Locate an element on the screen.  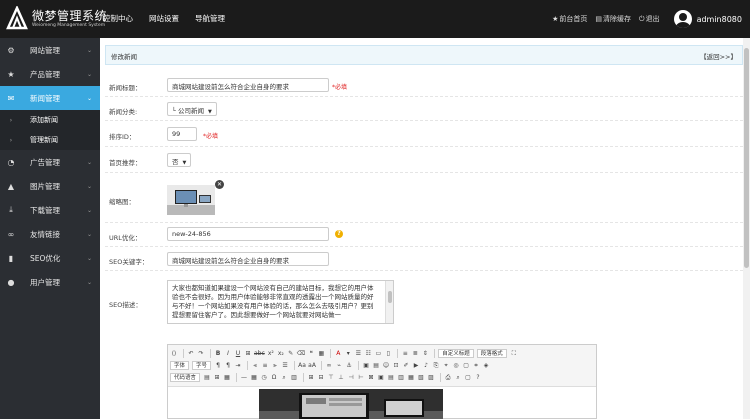
sidebar-item-downloads: ⤓ 下载管理 ⌄ is located at coordinates (50, 210).